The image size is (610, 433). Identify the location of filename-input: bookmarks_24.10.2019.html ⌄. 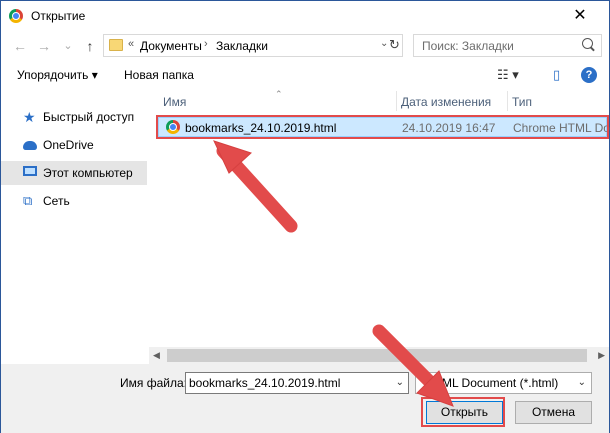
(297, 383).